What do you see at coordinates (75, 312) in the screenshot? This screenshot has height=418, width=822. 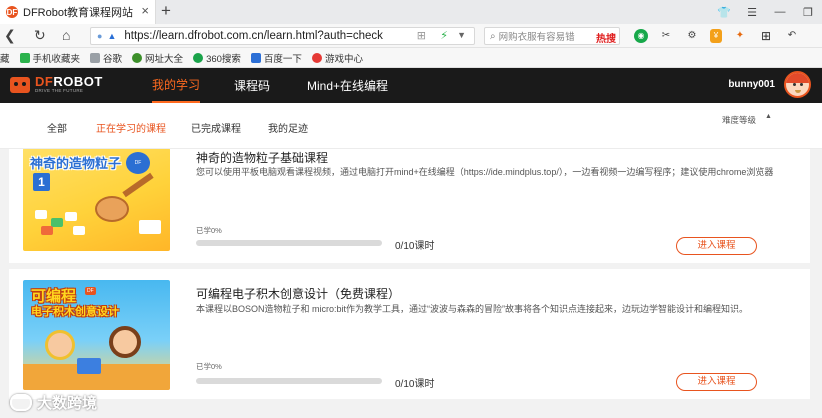 I see `thumbnail-subtitle: 电子积木创意设计` at bounding box center [75, 312].